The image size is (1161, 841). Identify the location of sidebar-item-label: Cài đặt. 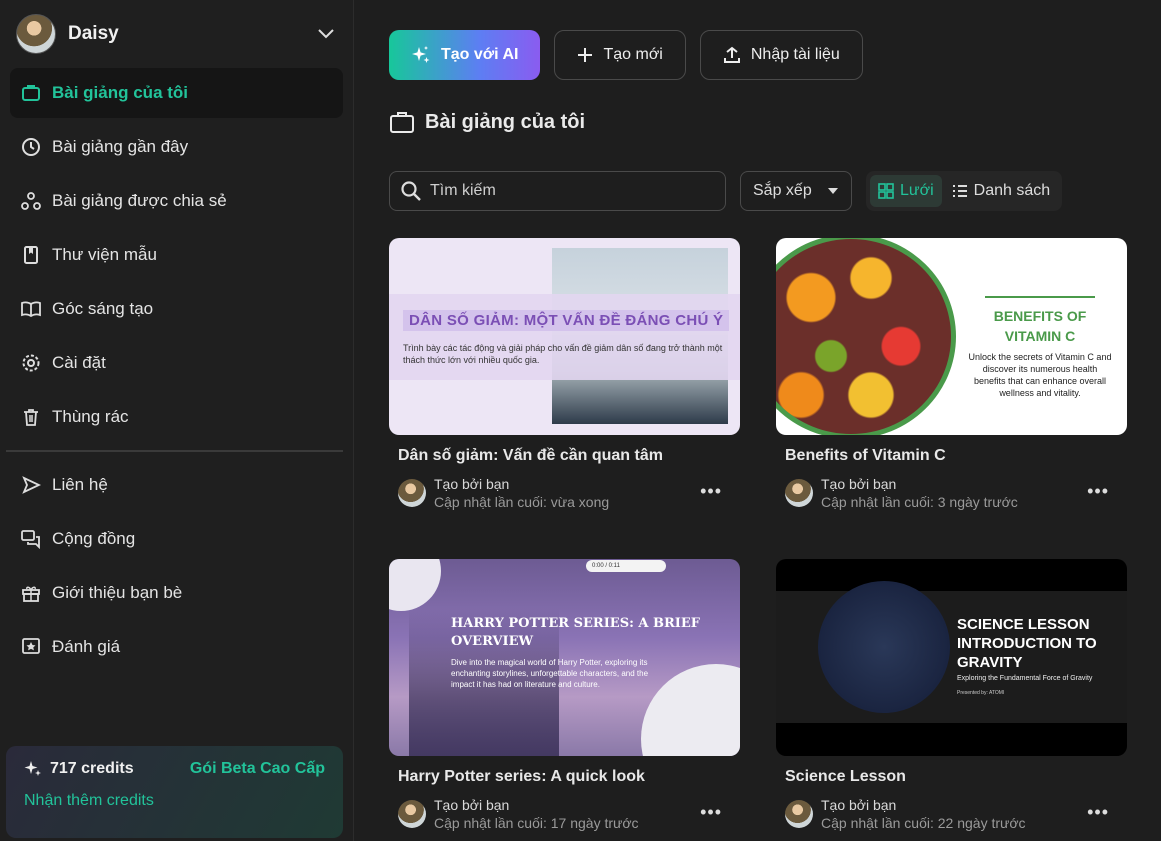
(79, 362).